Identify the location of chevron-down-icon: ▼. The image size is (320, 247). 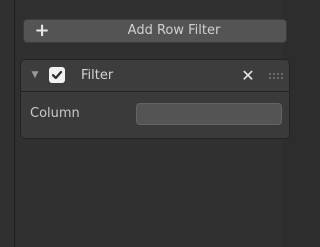
(35, 75).